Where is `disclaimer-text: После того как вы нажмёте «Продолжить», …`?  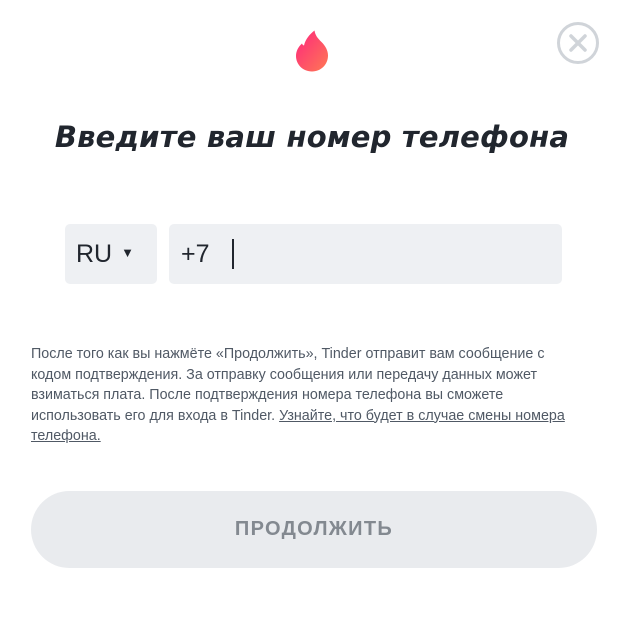
disclaimer-text: После того как вы нажмёте «Продолжить», … is located at coordinates (301, 395).